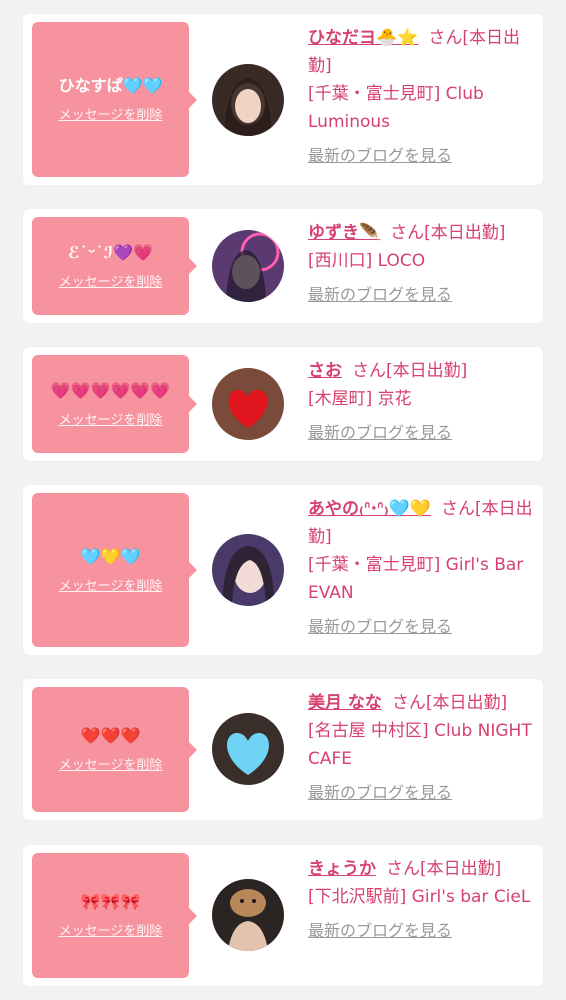  What do you see at coordinates (367, 261) in the screenshot?
I see `shop-text: [西川口] LOCO` at bounding box center [367, 261].